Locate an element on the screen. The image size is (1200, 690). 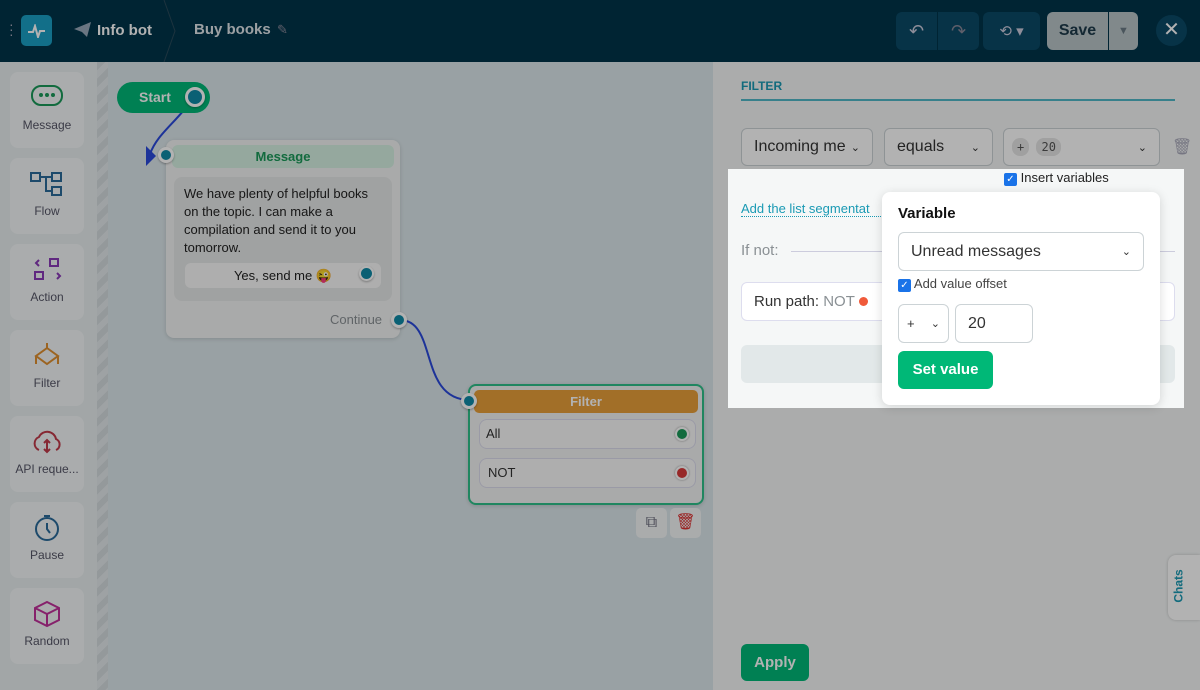
offset-input: 20 is located at coordinates (994, 323).